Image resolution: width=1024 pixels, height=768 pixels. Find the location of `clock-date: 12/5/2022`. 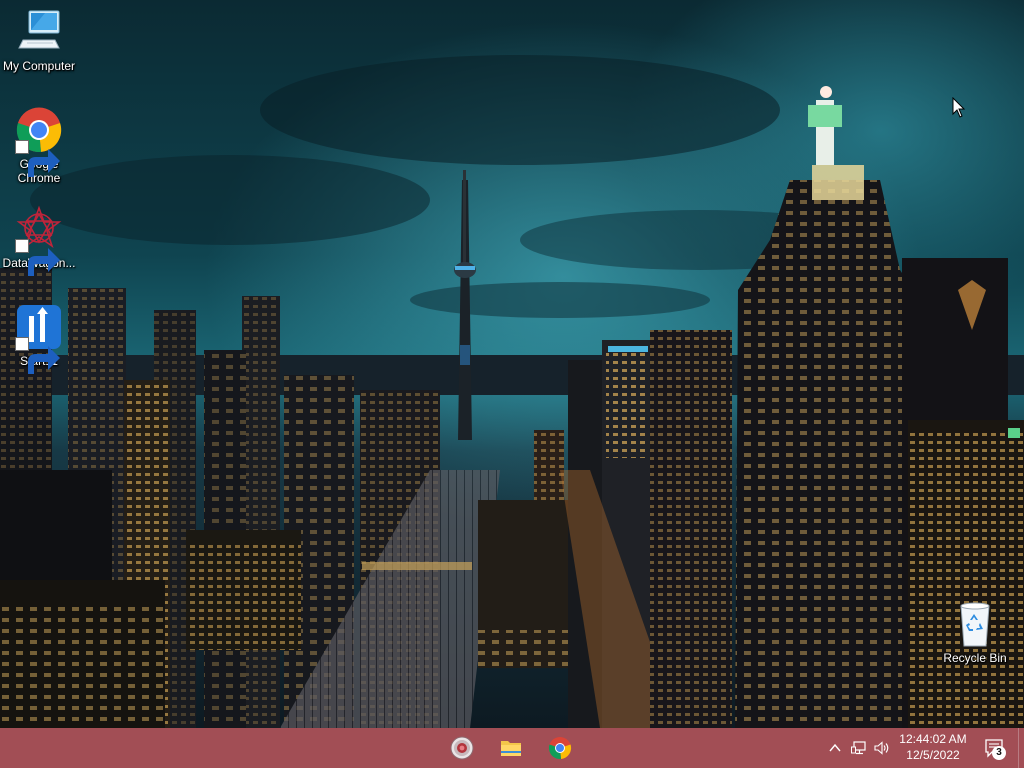

clock-date: 12/5/2022 is located at coordinates (933, 755).